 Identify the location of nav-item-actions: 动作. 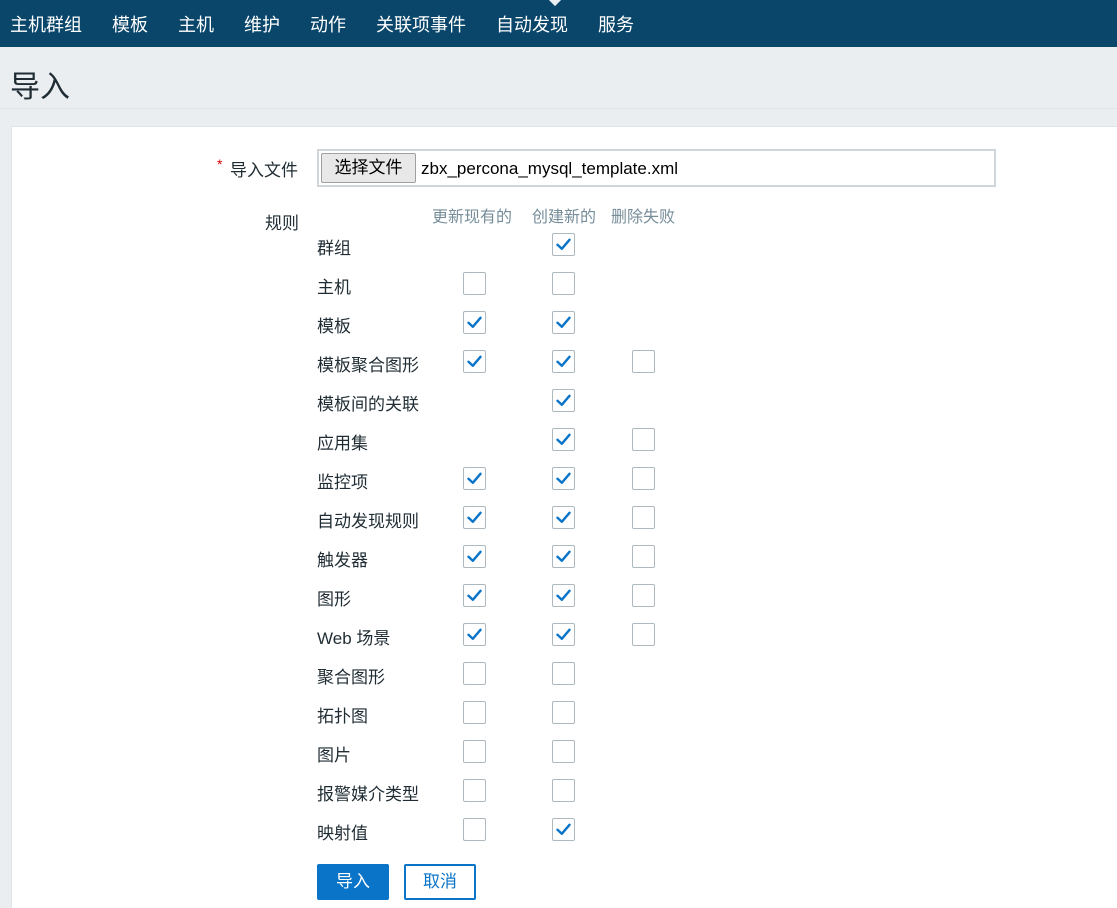
(328, 24).